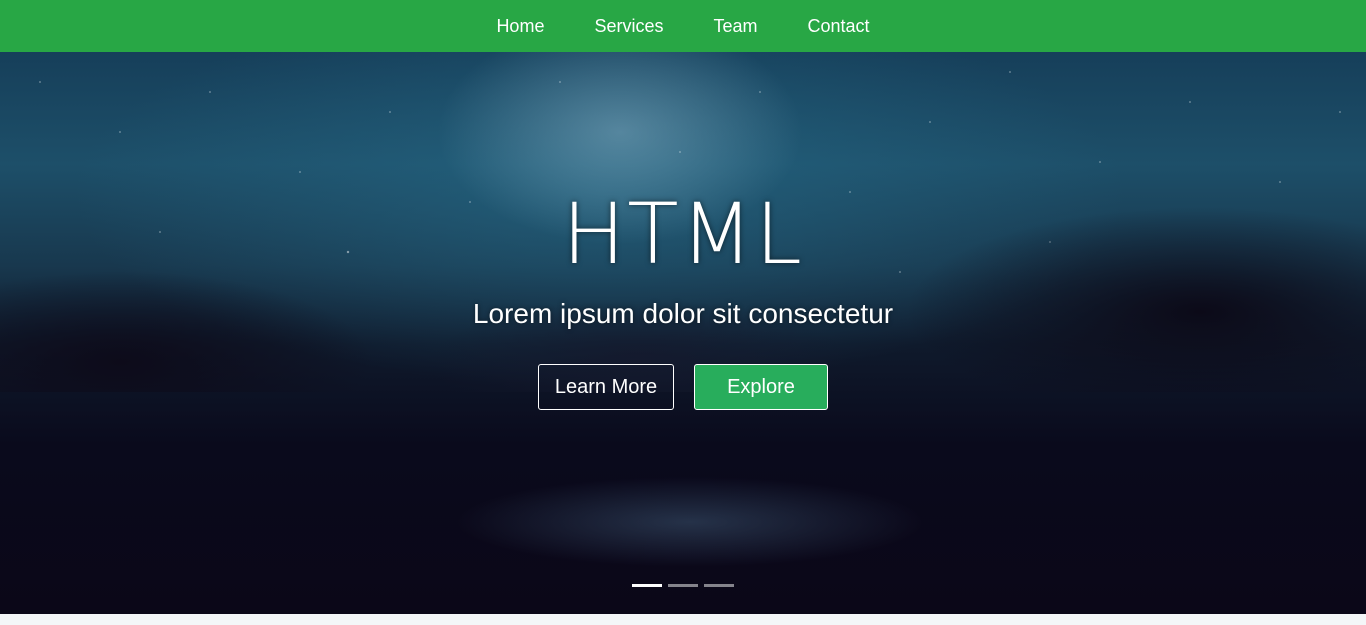 The image size is (1366, 625). I want to click on hero-subtitle: Lorem ipsum dolor sit consectetur, so click(683, 313).